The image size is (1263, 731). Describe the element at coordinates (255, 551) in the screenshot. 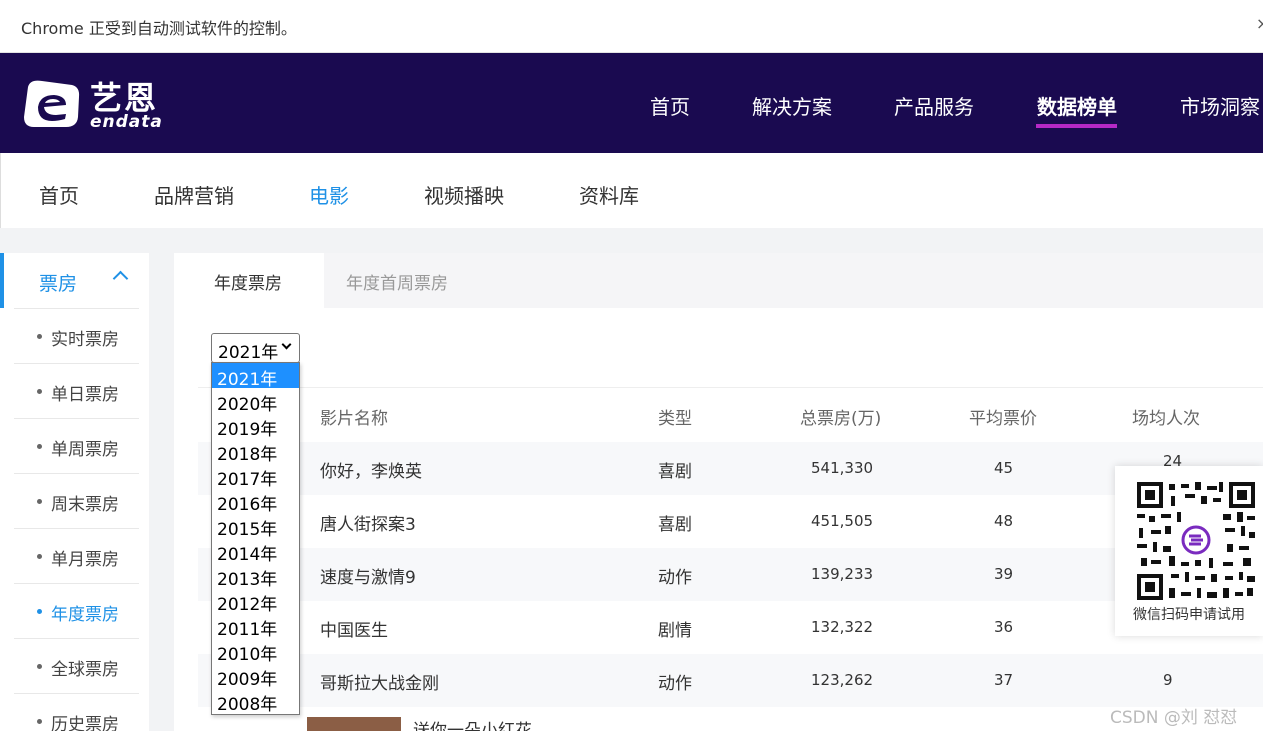

I see `year-option: 2014年` at that location.